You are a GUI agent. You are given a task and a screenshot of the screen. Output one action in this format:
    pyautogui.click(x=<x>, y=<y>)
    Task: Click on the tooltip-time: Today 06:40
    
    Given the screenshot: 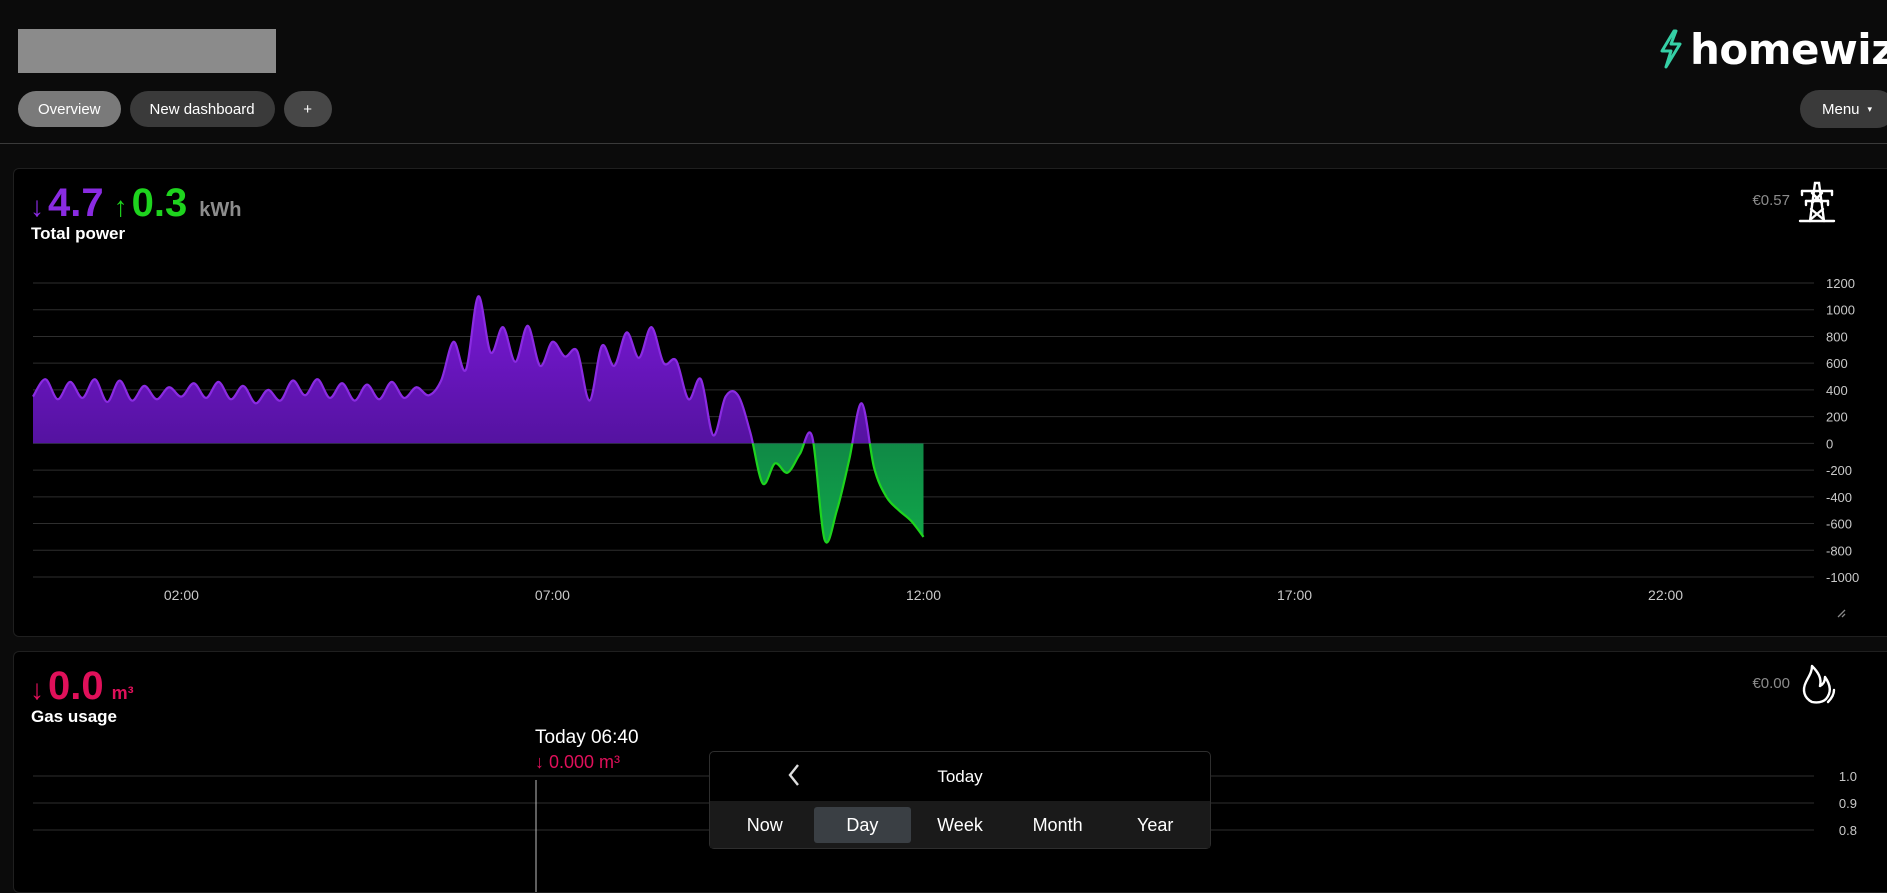 What is the action you would take?
    pyautogui.click(x=587, y=737)
    